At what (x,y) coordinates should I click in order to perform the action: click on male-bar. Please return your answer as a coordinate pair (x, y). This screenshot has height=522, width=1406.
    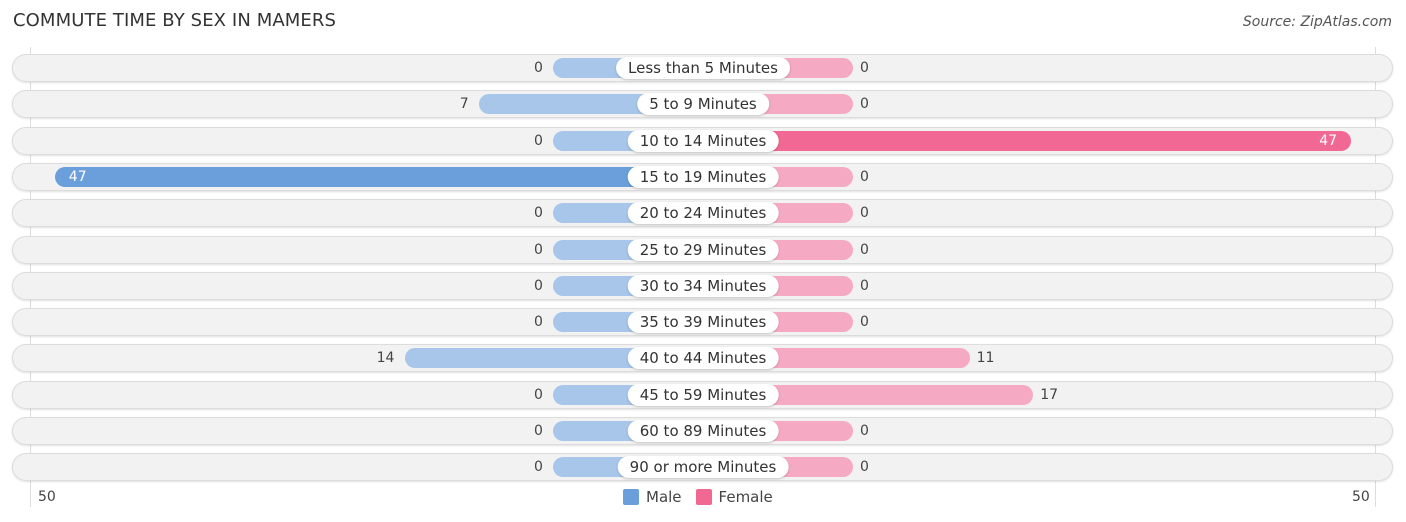
    Looking at the image, I should click on (378, 176).